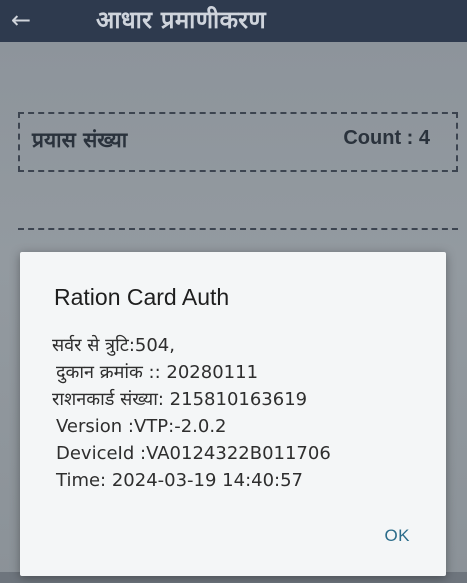 The width and height of the screenshot is (467, 583). Describe the element at coordinates (193, 453) in the screenshot. I see `device-id-line: DeviceId :VA0124322B011706` at that location.